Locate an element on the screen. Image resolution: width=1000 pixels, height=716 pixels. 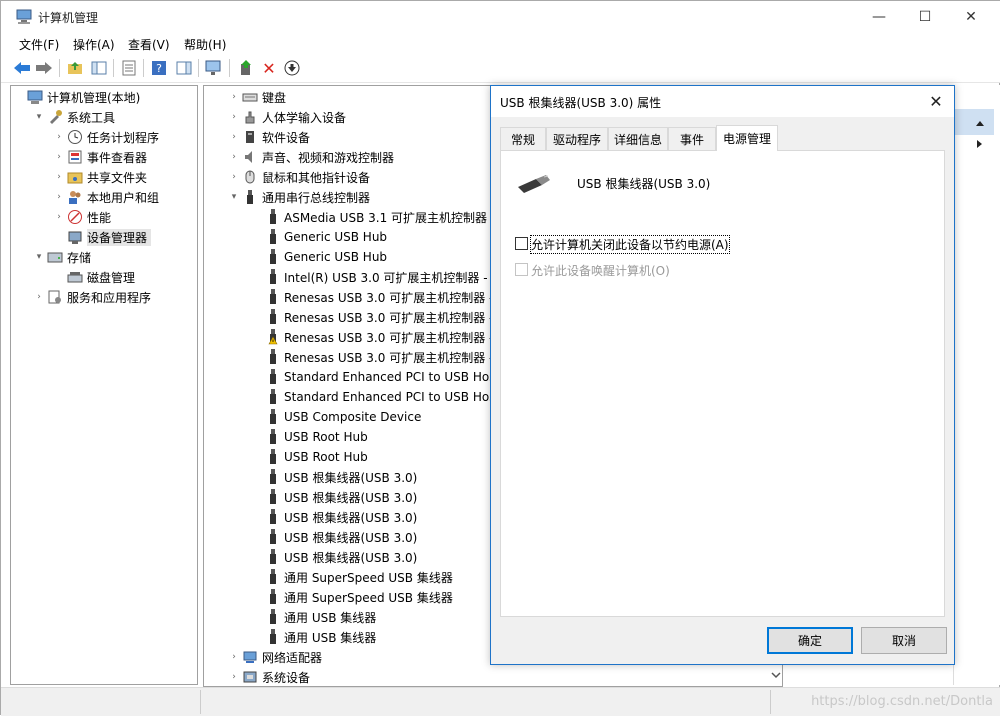
help-button: ? is located at coordinates (159, 68).